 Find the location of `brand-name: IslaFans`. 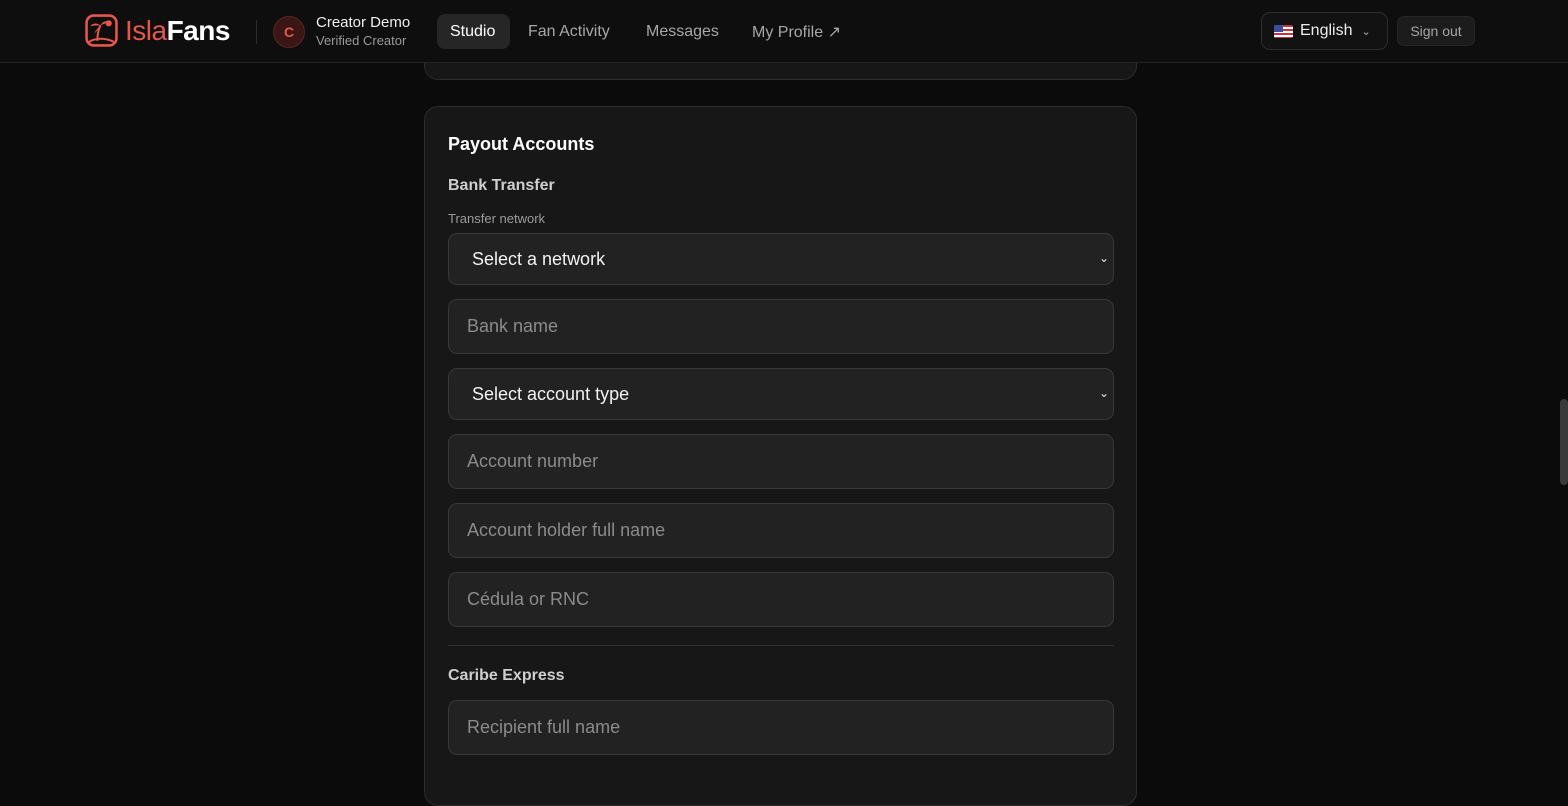

brand-name: IslaFans is located at coordinates (177, 31).